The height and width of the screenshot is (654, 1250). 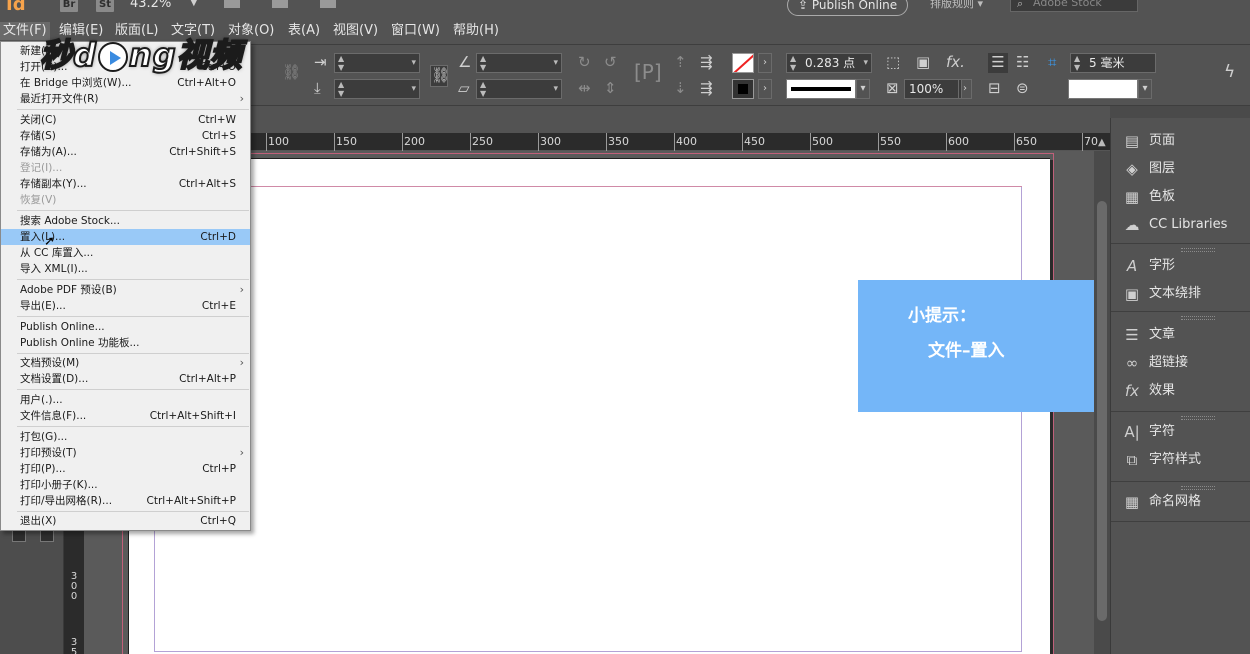 What do you see at coordinates (125, 152) in the screenshot?
I see `menu-item-save-as: 存储为(A)... Ctrl+Shift+S` at bounding box center [125, 152].